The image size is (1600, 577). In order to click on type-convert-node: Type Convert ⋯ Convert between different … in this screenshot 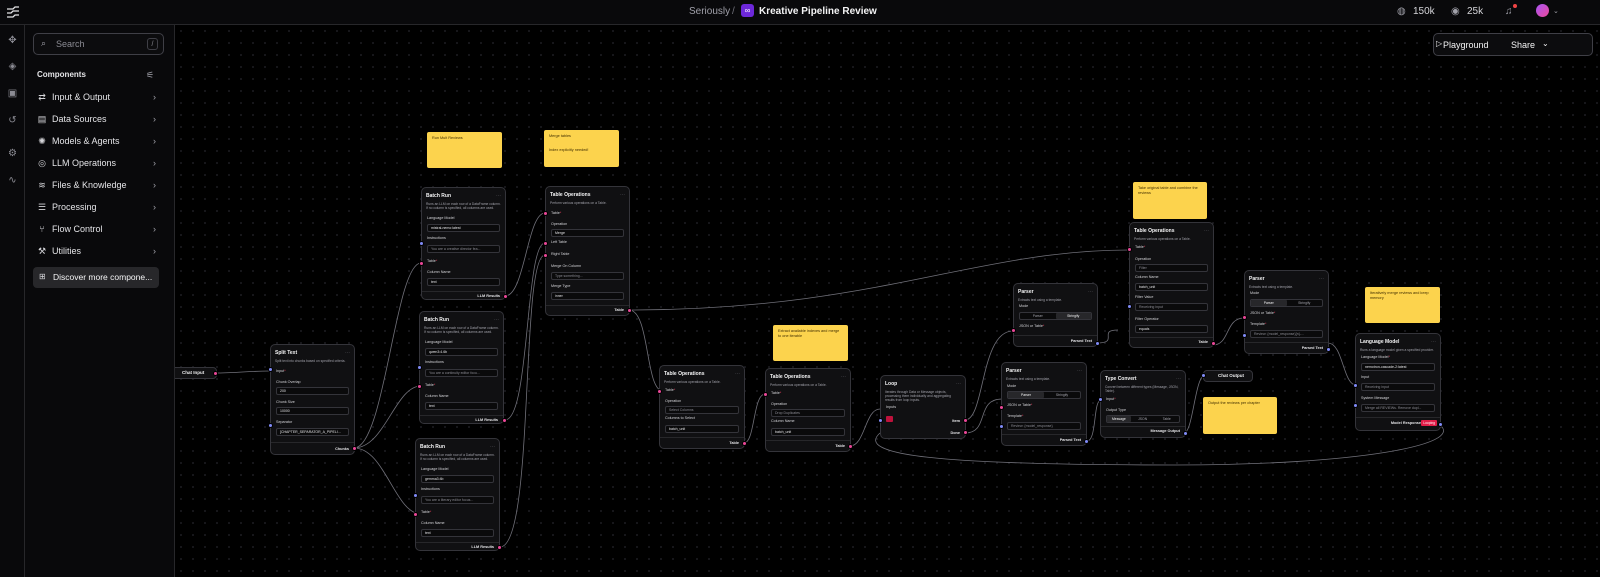, I will do `click(1143, 404)`.